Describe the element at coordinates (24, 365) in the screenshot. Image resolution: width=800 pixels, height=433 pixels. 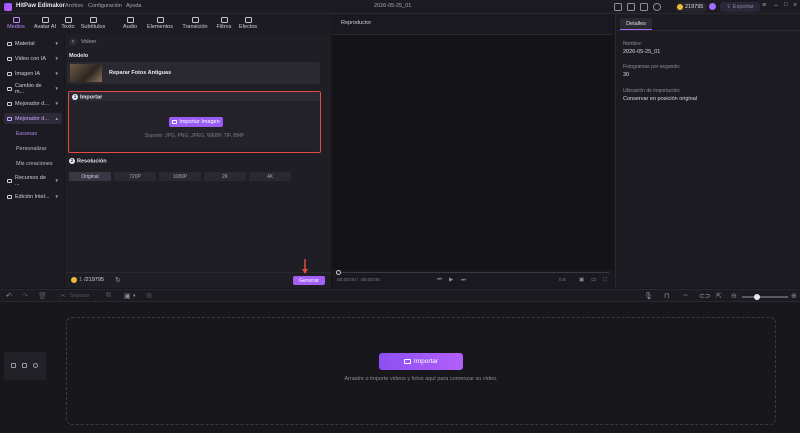
I see `track-mute-icon` at that location.